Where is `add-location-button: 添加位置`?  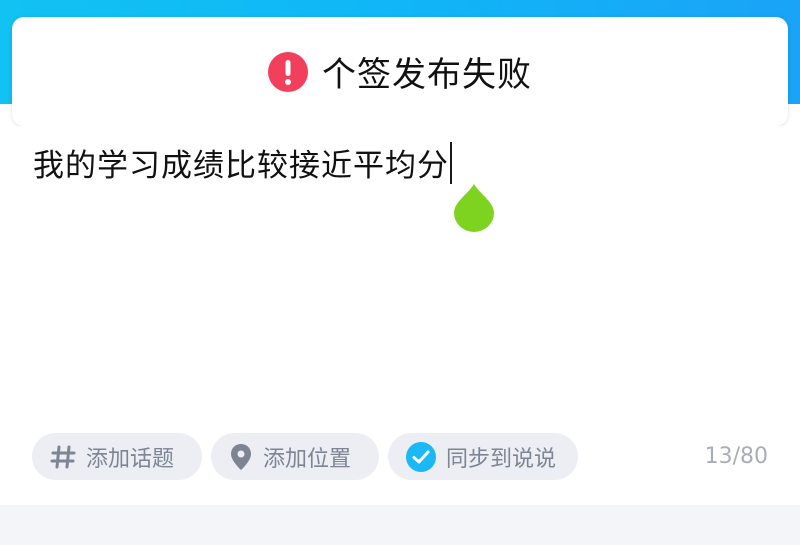 add-location-button: 添加位置 is located at coordinates (295, 456).